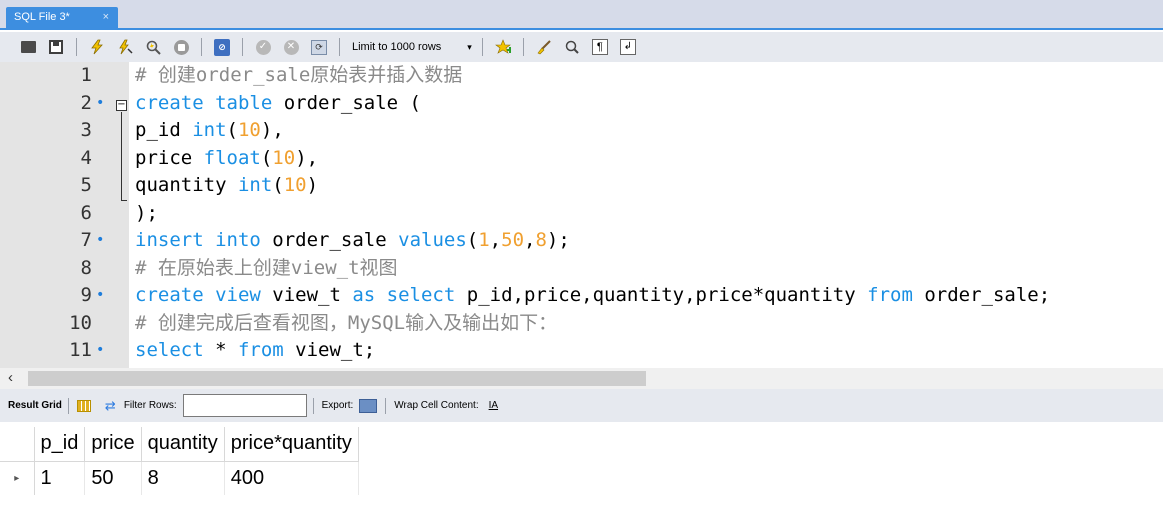 The width and height of the screenshot is (1163, 516). I want to click on column-header: quantity, so click(183, 444).